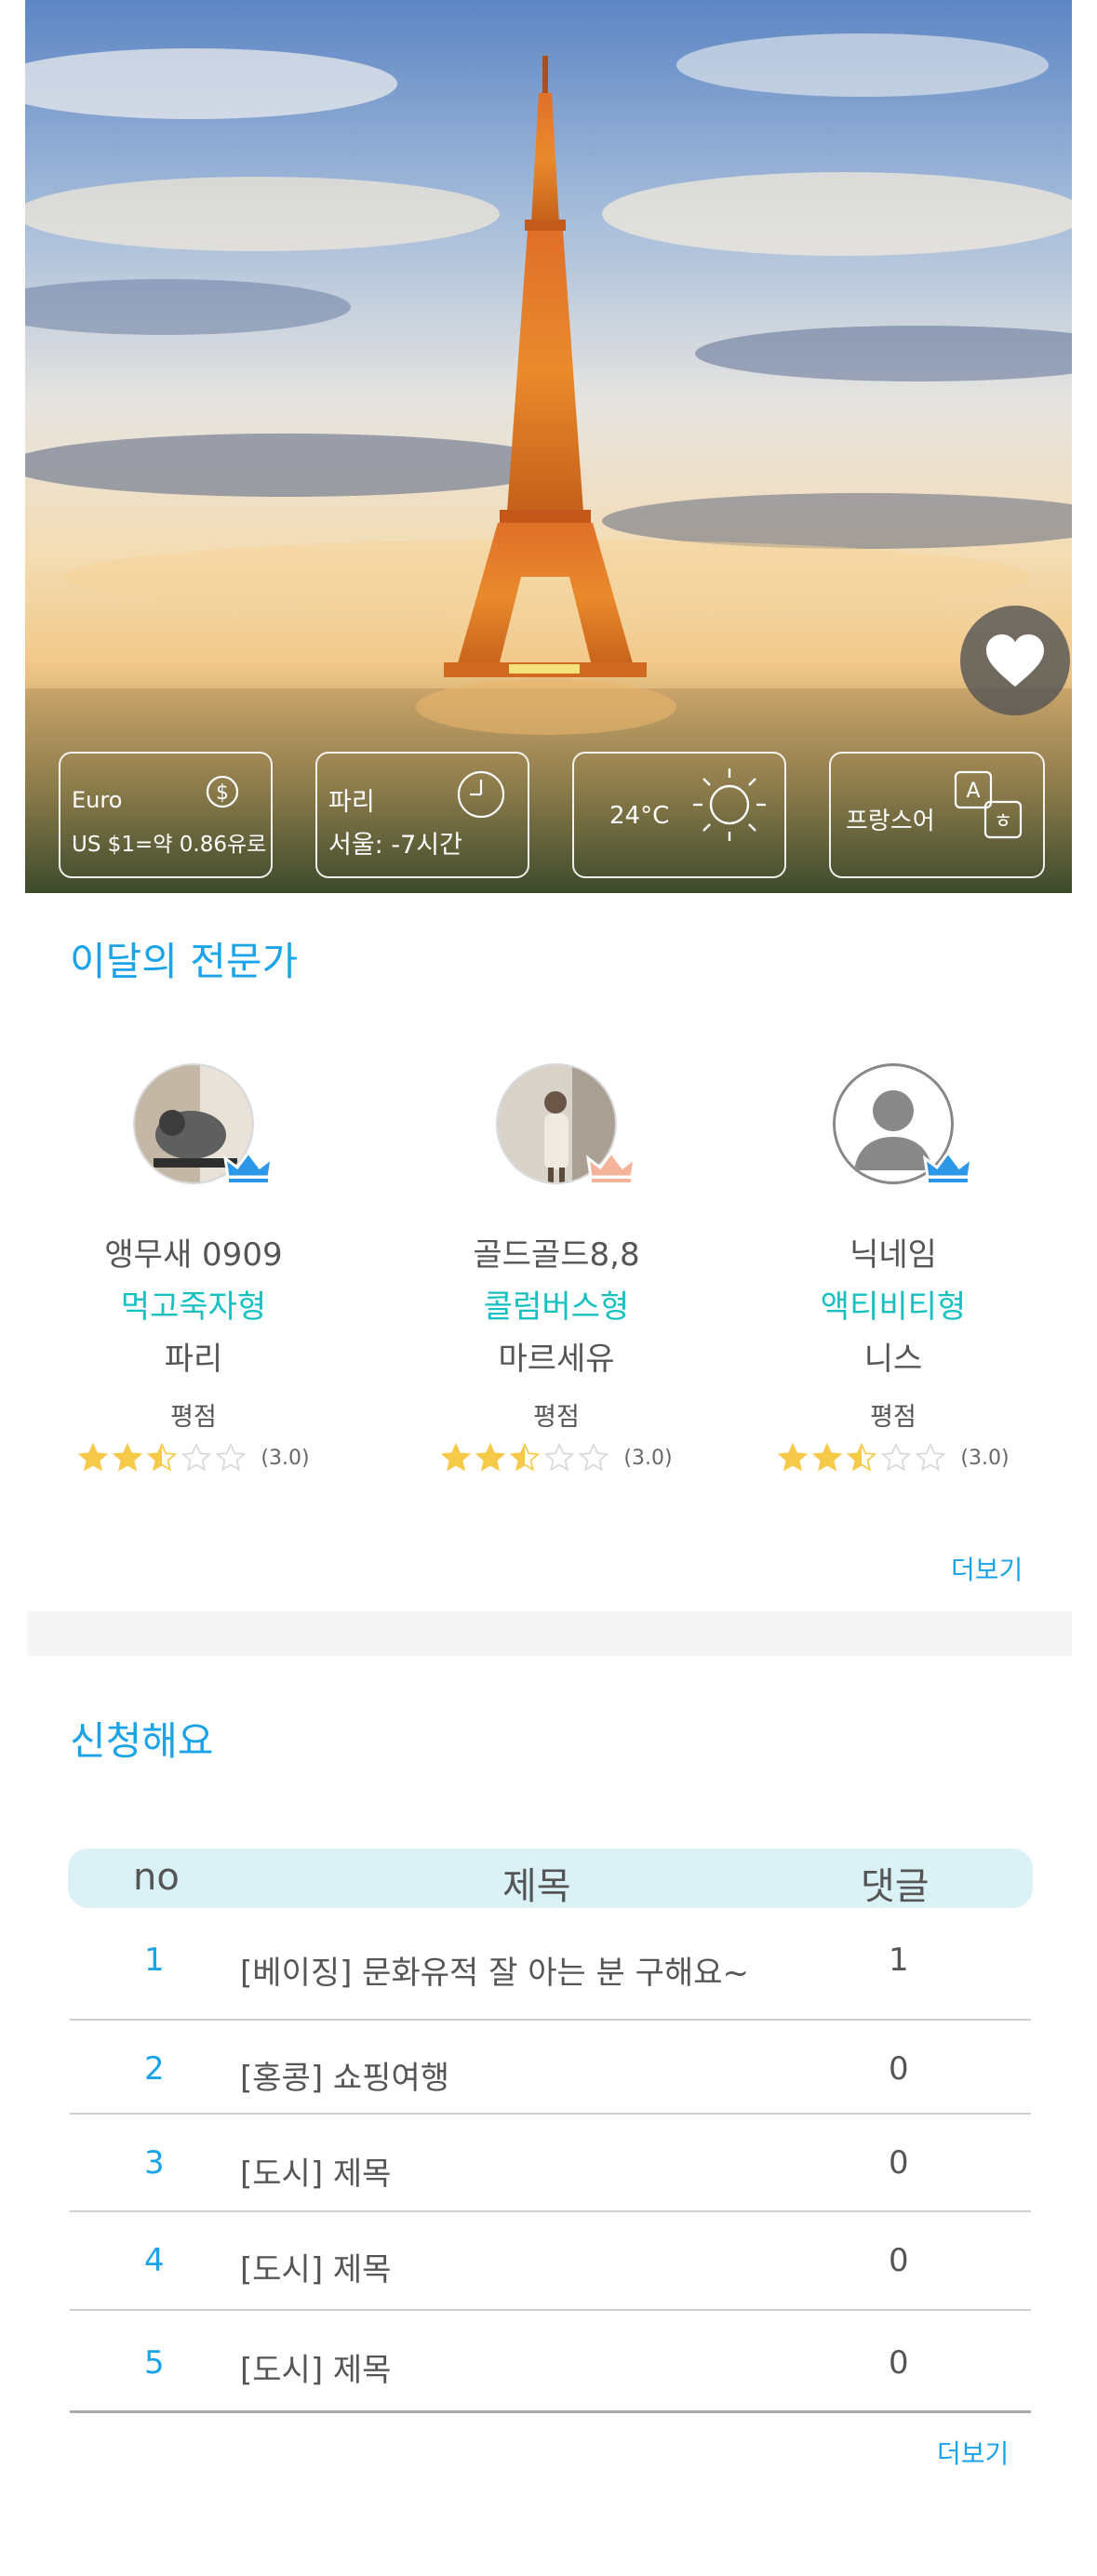 The width and height of the screenshot is (1097, 2576). I want to click on expert-city: 니스, so click(893, 1359).